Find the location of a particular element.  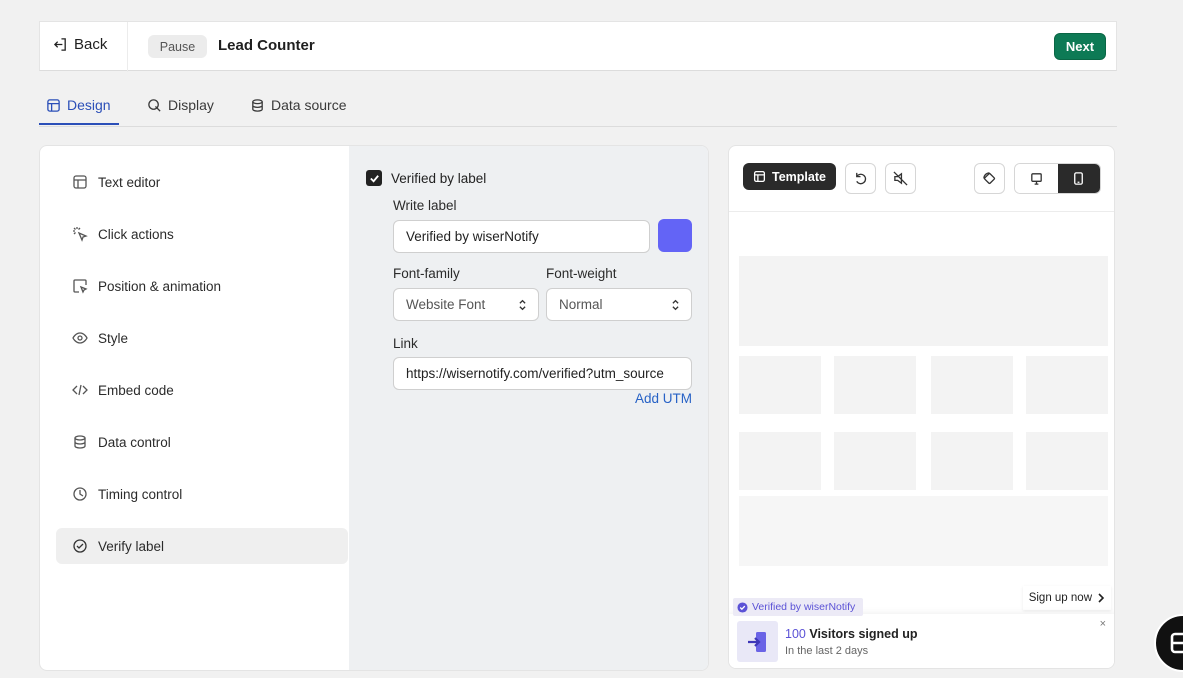

mobile-view-button is located at coordinates (1078, 178).